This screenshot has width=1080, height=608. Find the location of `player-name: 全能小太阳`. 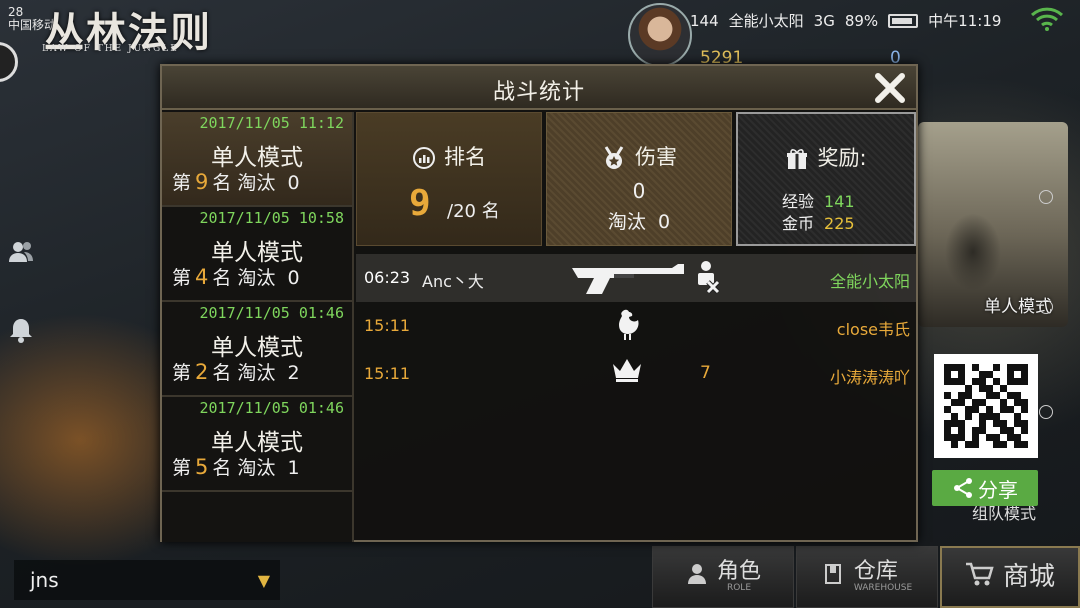

player-name: 全能小太阳 is located at coordinates (766, 21).